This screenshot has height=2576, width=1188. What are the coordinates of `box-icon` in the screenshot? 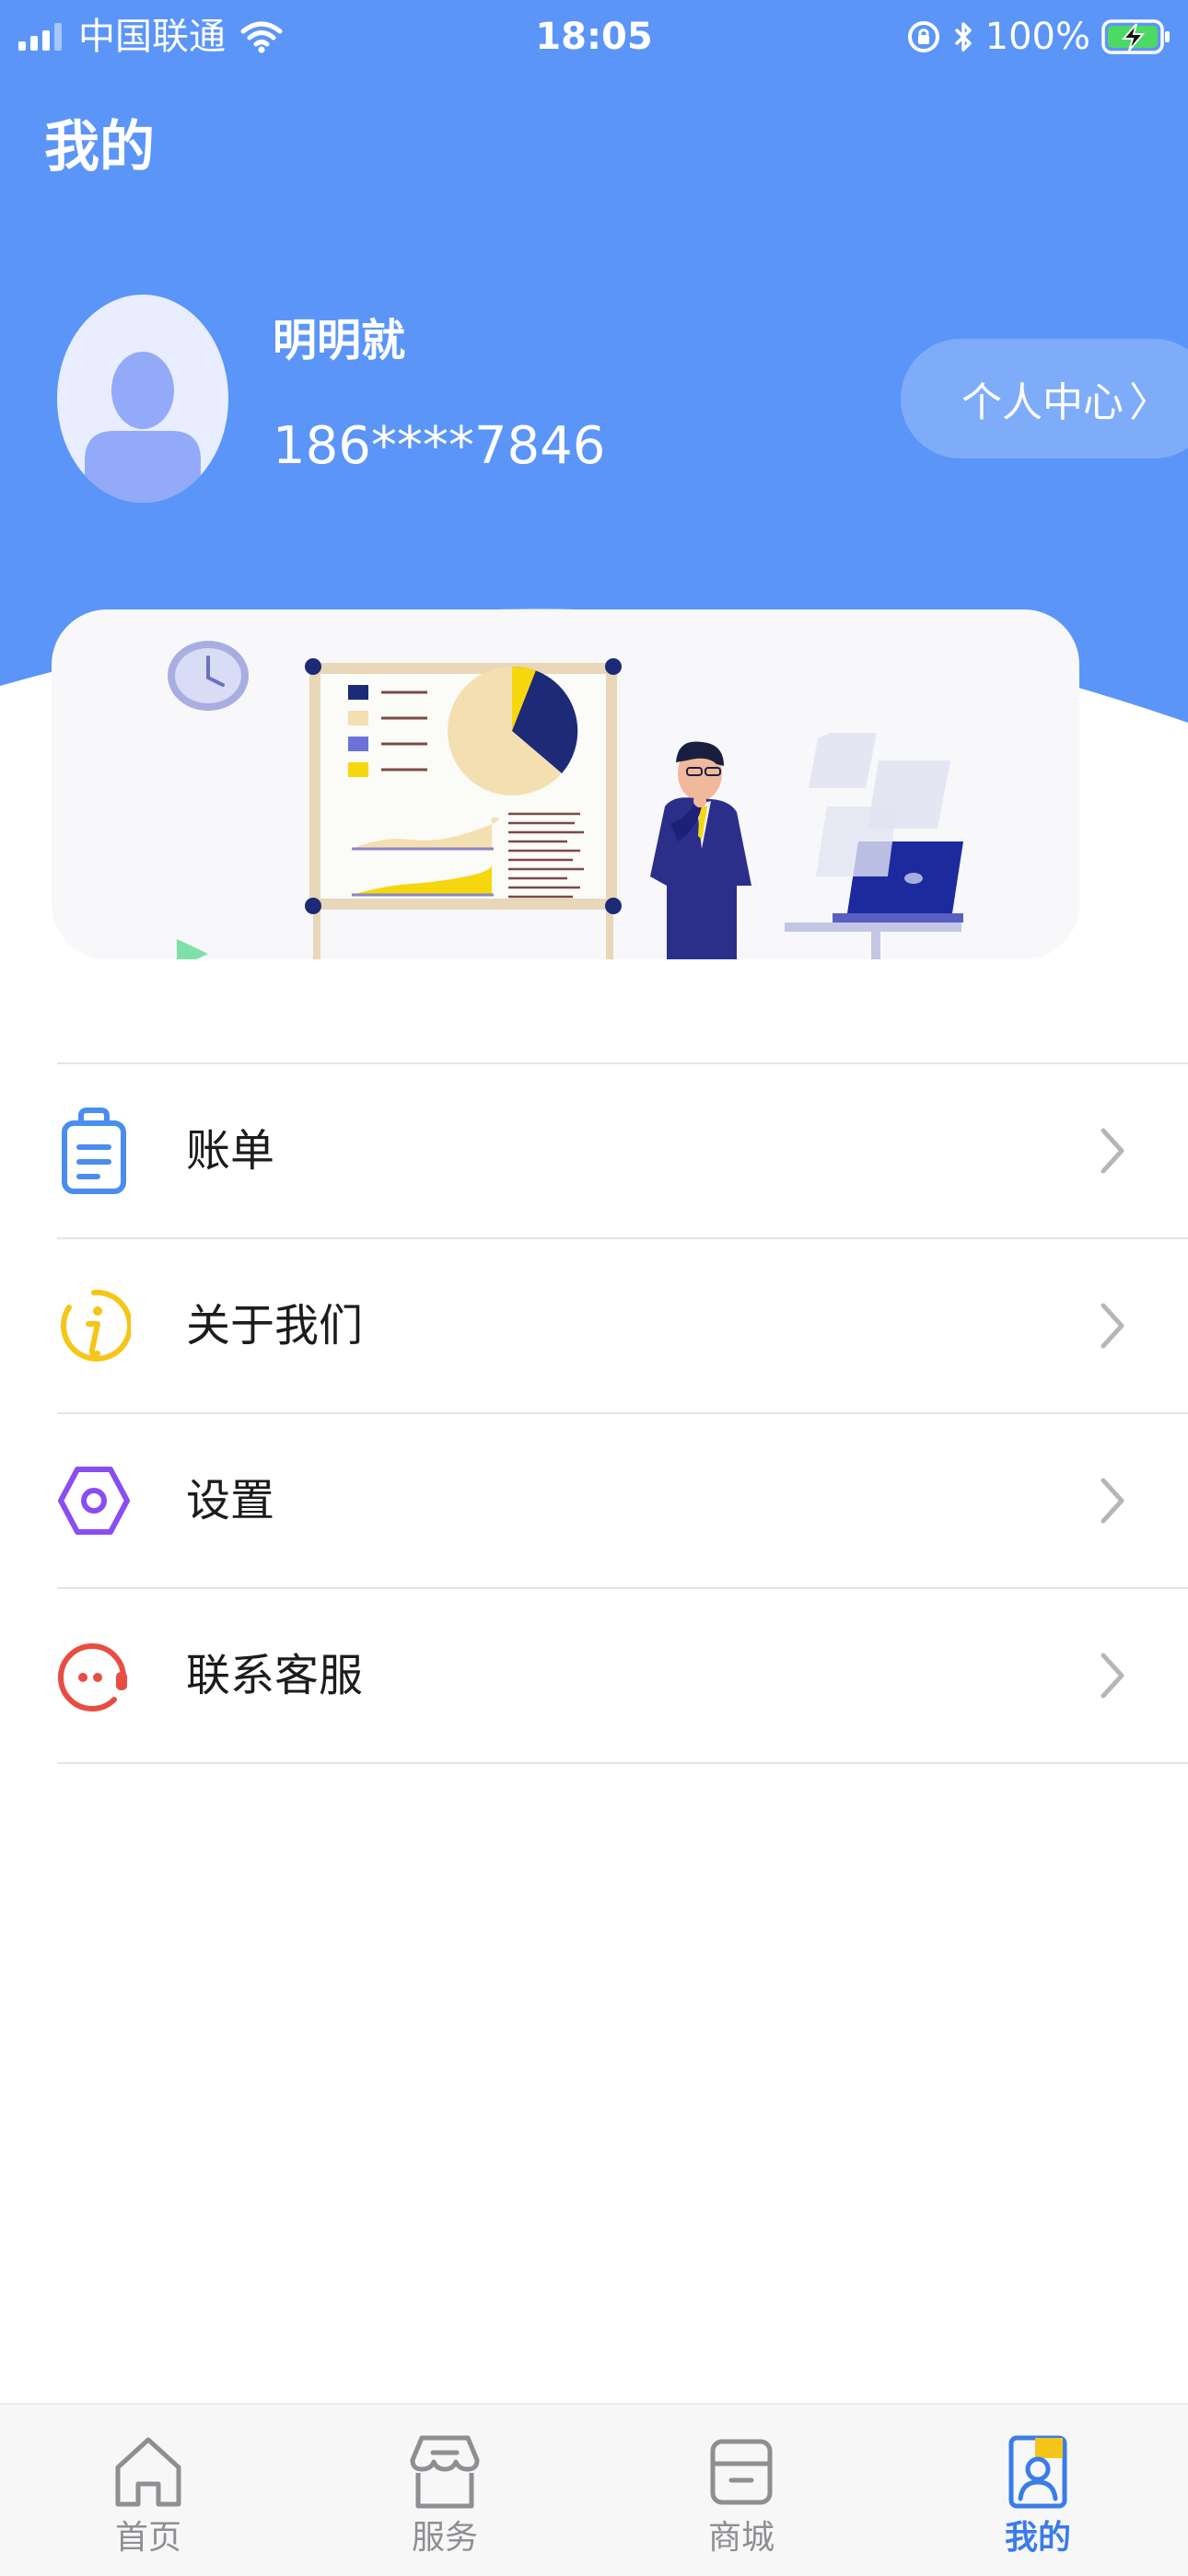 It's located at (741, 2472).